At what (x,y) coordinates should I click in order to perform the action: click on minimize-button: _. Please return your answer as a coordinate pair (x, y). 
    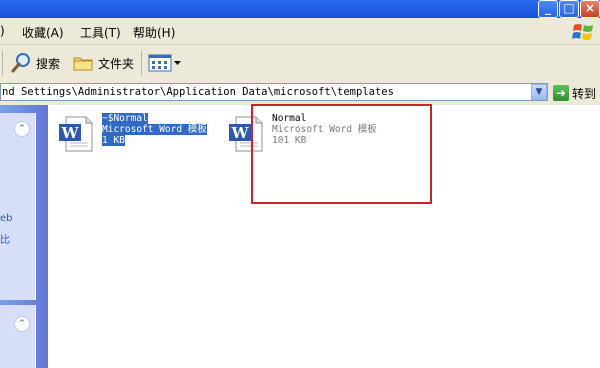
    Looking at the image, I should click on (548, 9).